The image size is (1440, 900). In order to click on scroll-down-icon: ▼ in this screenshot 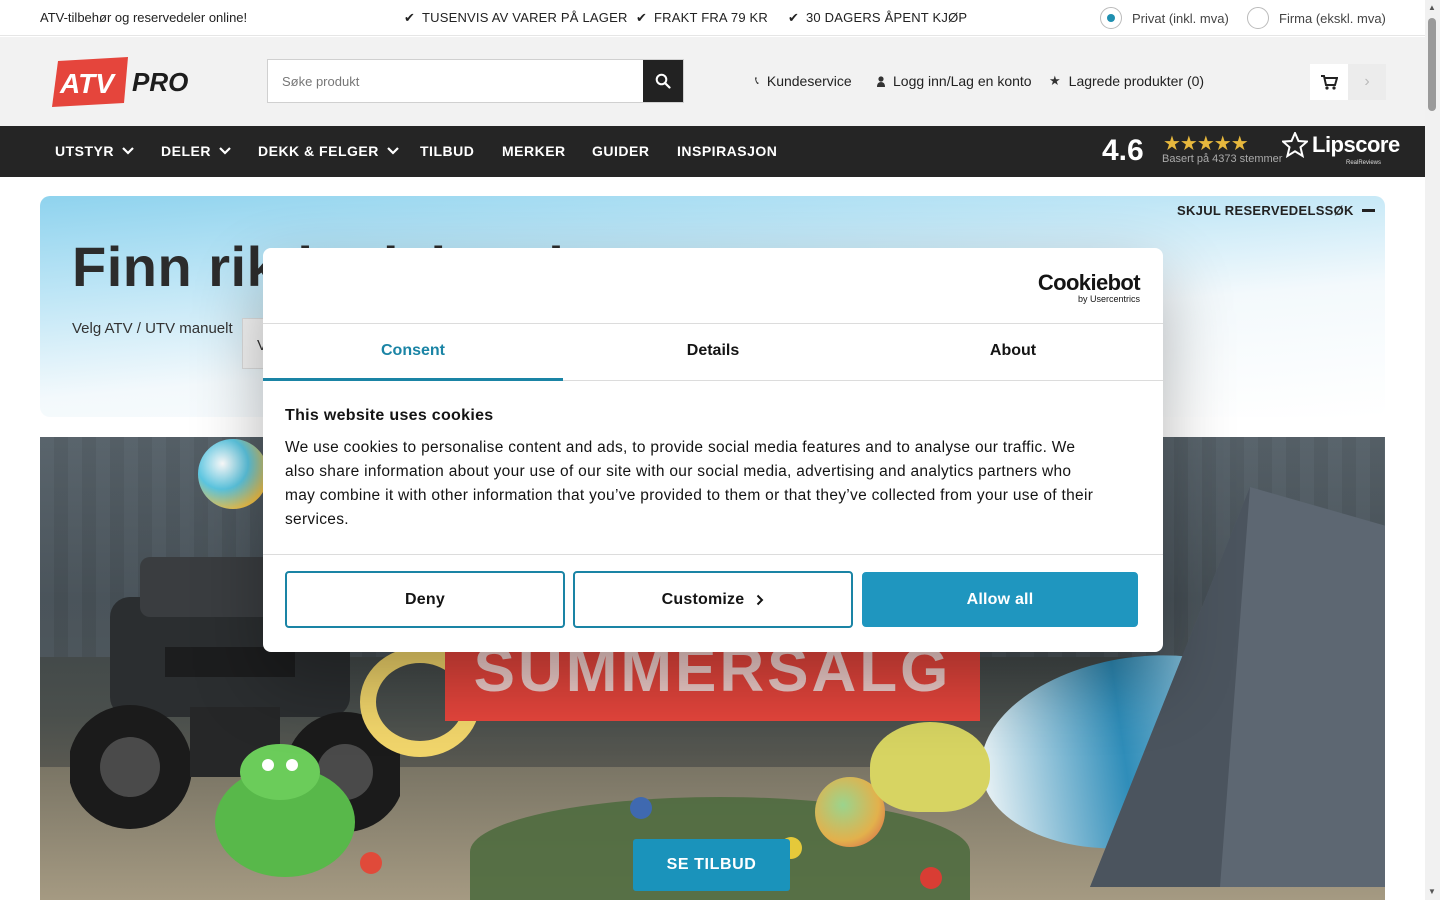, I will do `click(1432, 891)`.